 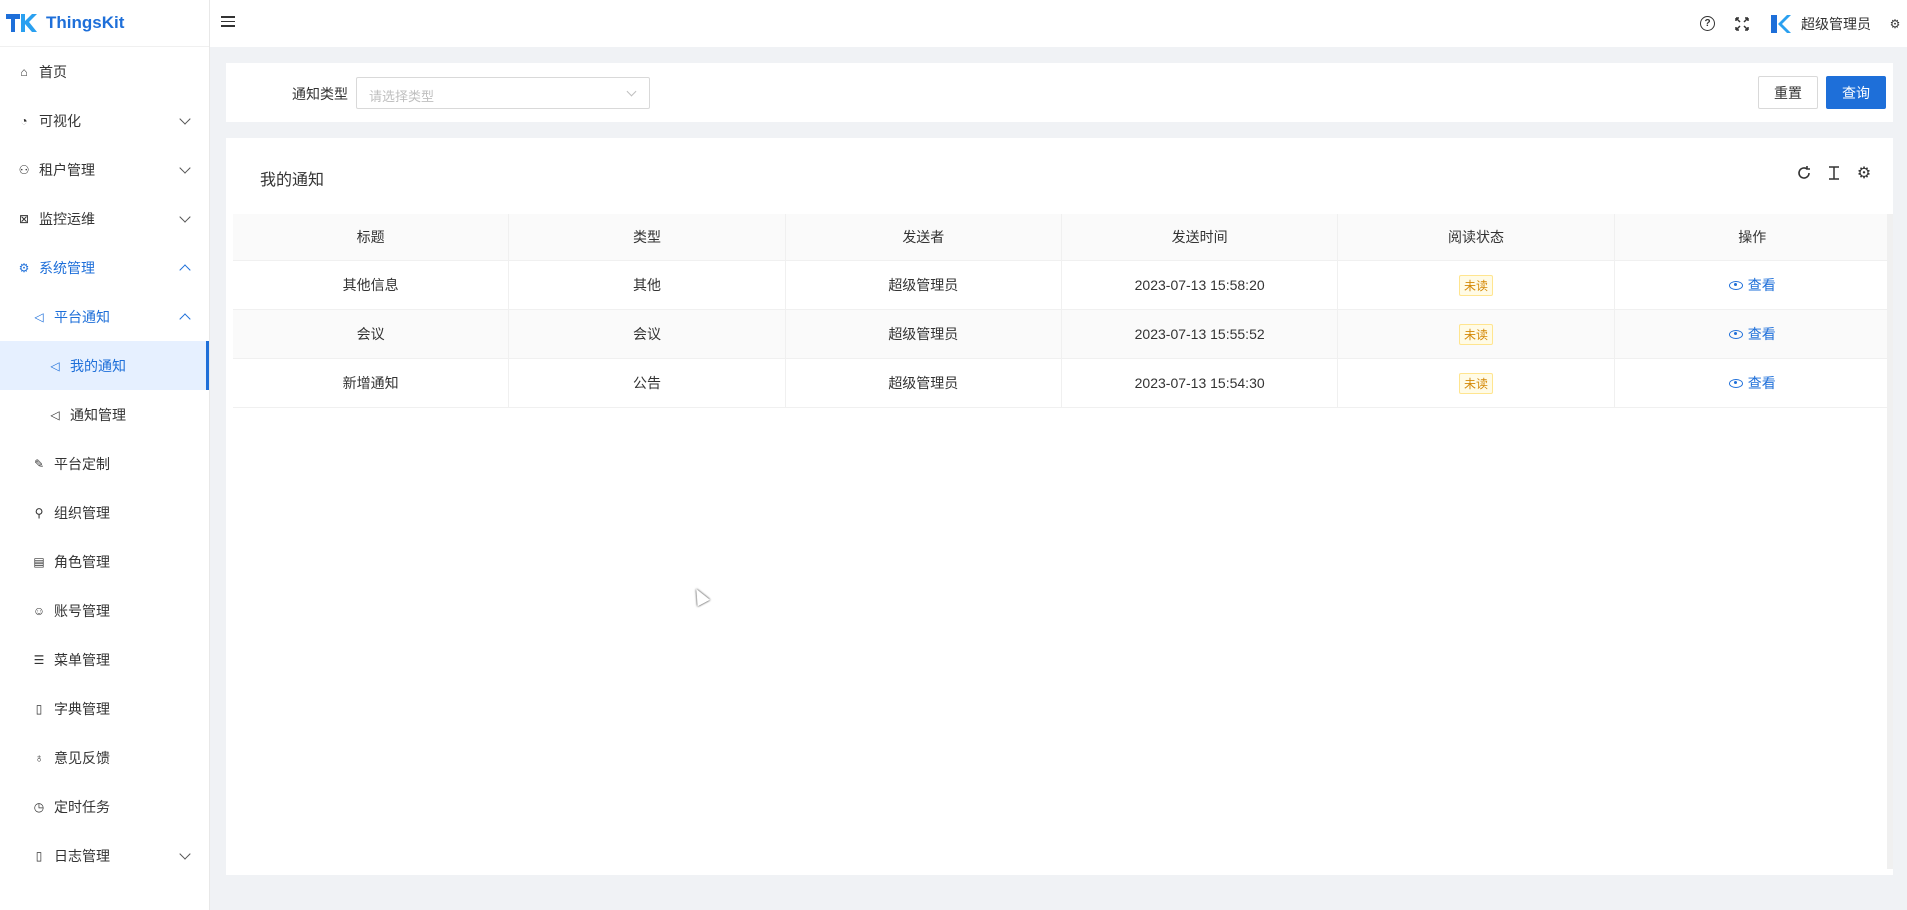 I want to click on select-placeholder: 请选择类型, so click(x=402, y=96).